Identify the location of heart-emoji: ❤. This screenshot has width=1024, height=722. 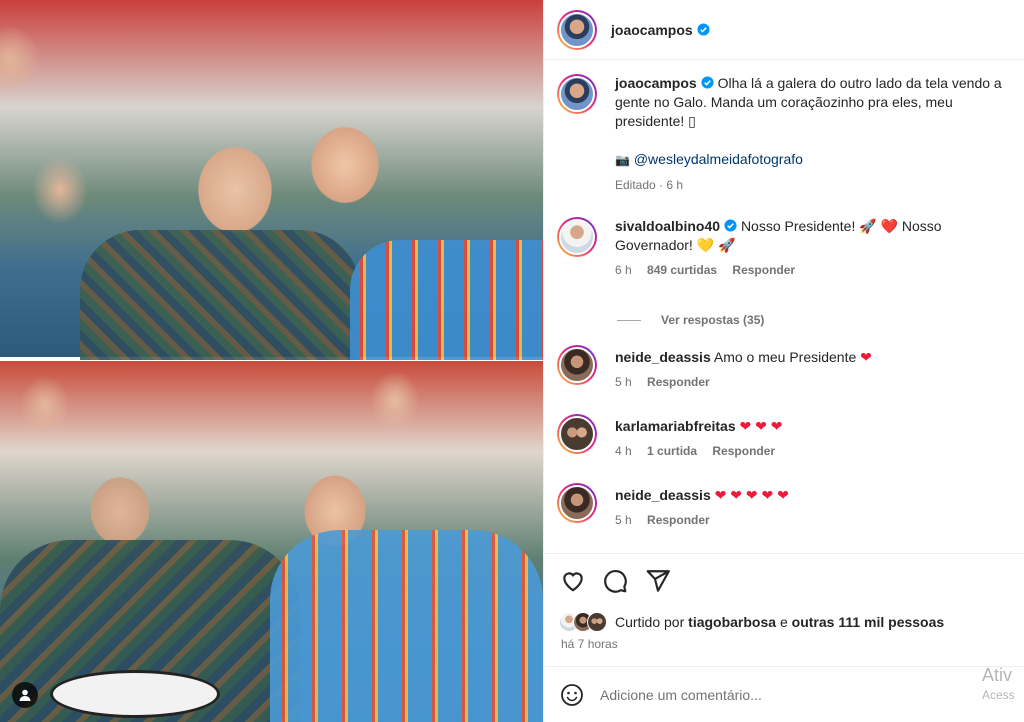
(866, 357).